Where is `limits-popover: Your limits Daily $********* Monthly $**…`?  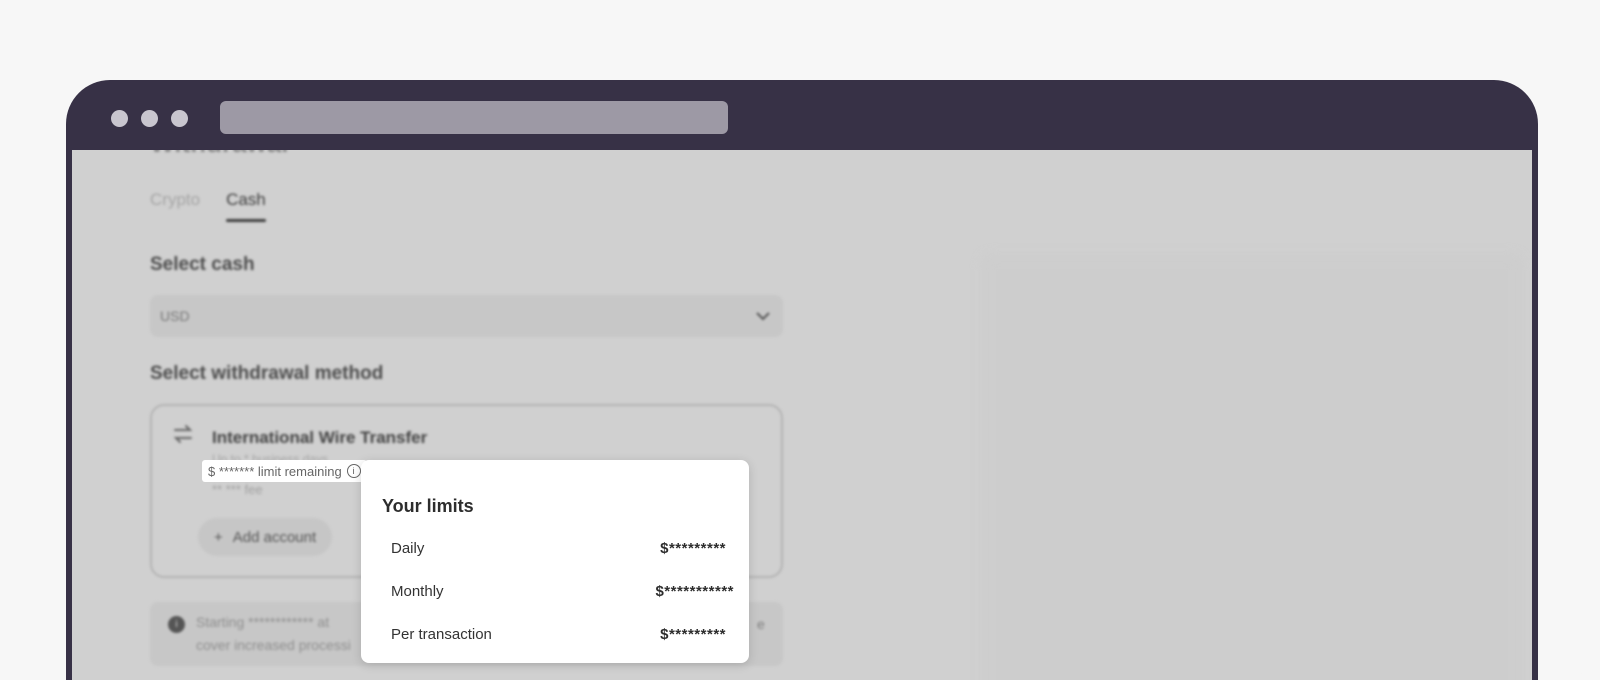 limits-popover: Your limits Daily $********* Monthly $**… is located at coordinates (555, 561).